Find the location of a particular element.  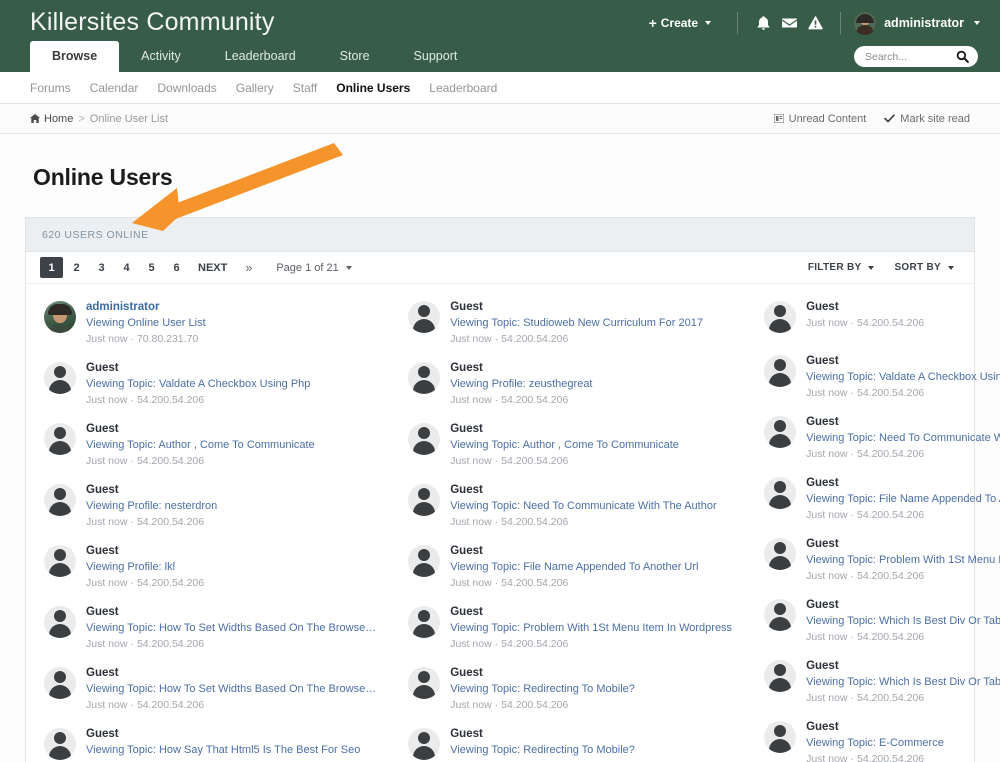

tab-activity: Activity is located at coordinates (161, 56).